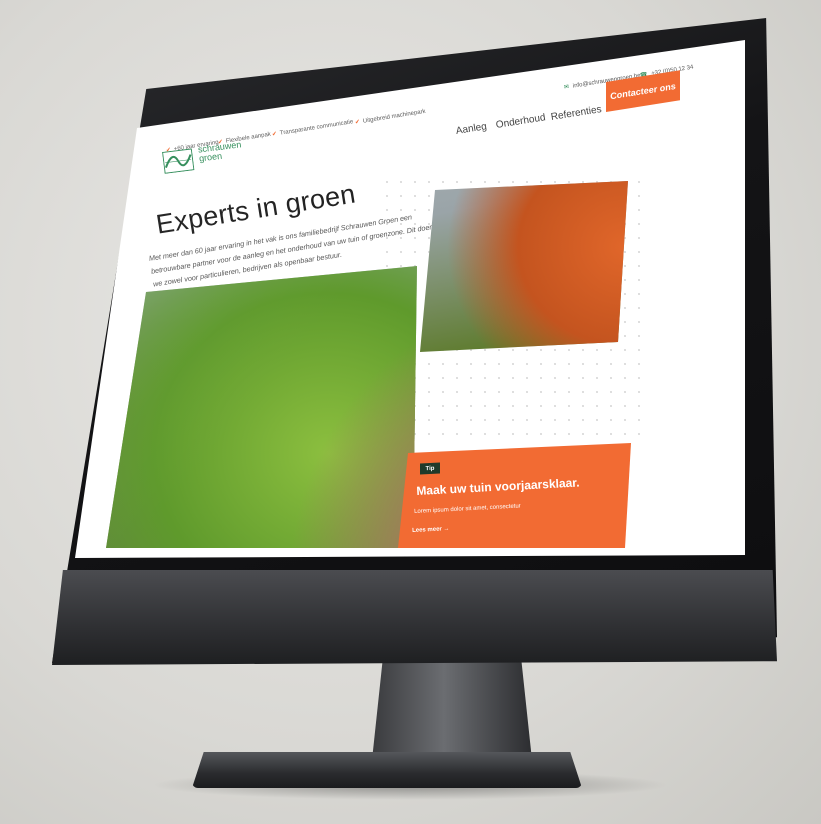 This screenshot has height=824, width=821. Describe the element at coordinates (387, 770) in the screenshot. I see `monitor-stand-base` at that location.